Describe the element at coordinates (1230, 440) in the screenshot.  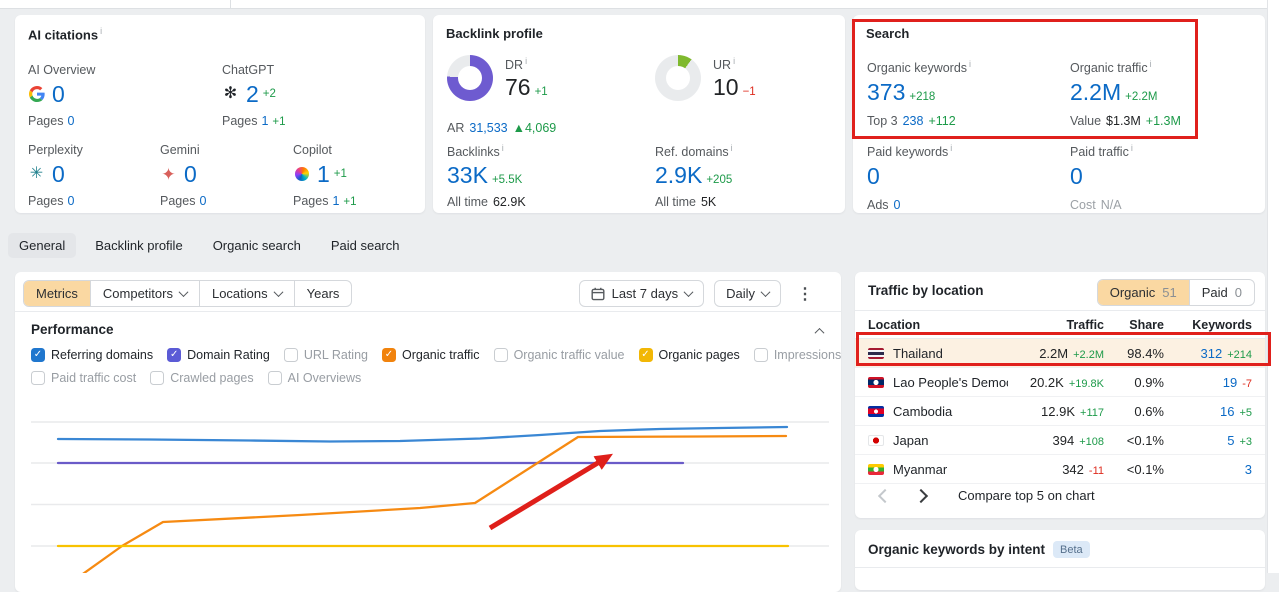
I see `keywords-link: 5` at that location.